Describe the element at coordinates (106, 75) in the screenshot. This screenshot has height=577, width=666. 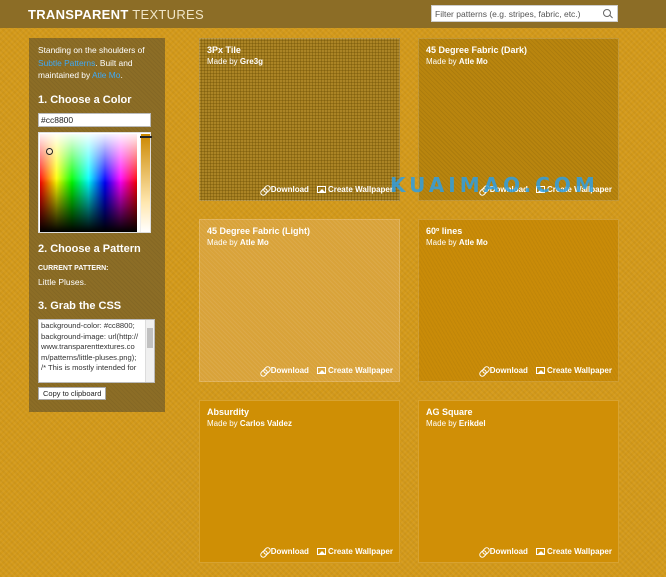
I see `atle-mo-link: Atle Mo` at that location.